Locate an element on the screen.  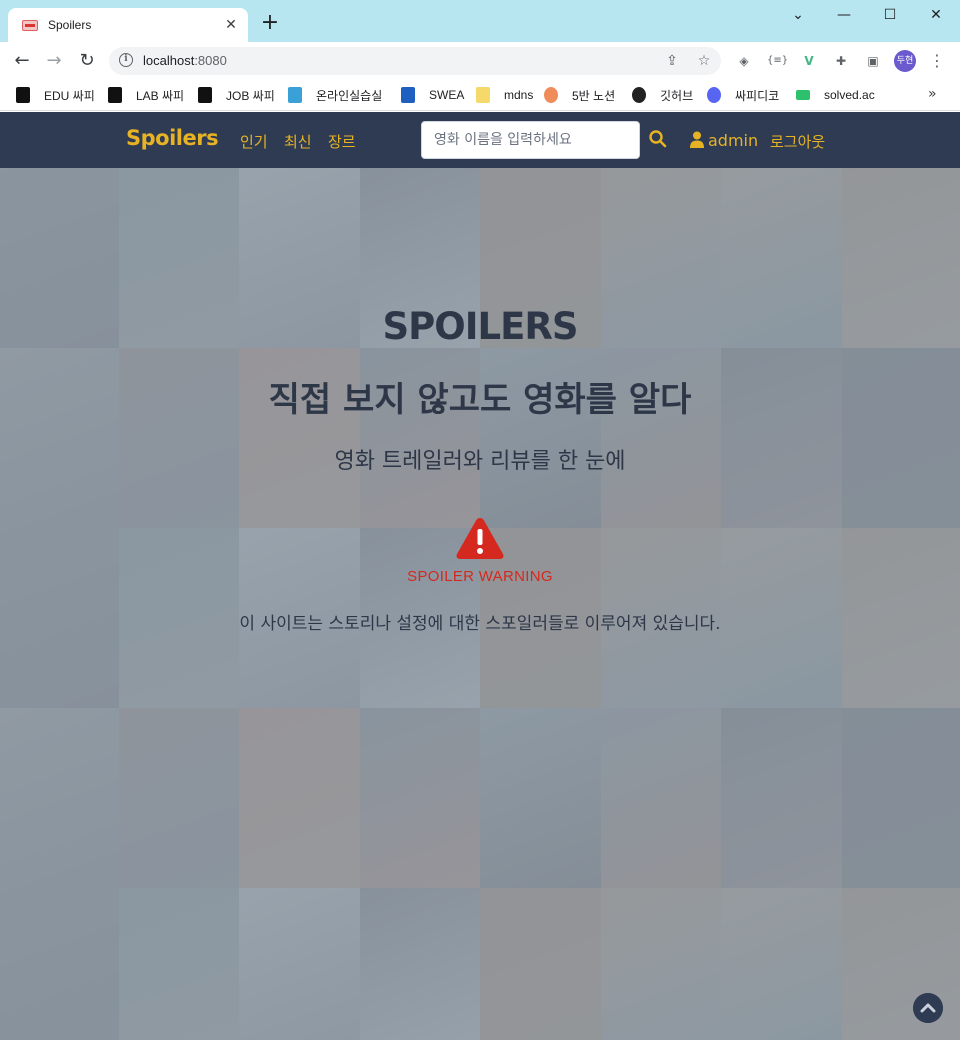
profile-avatar: 두현 is located at coordinates (905, 61).